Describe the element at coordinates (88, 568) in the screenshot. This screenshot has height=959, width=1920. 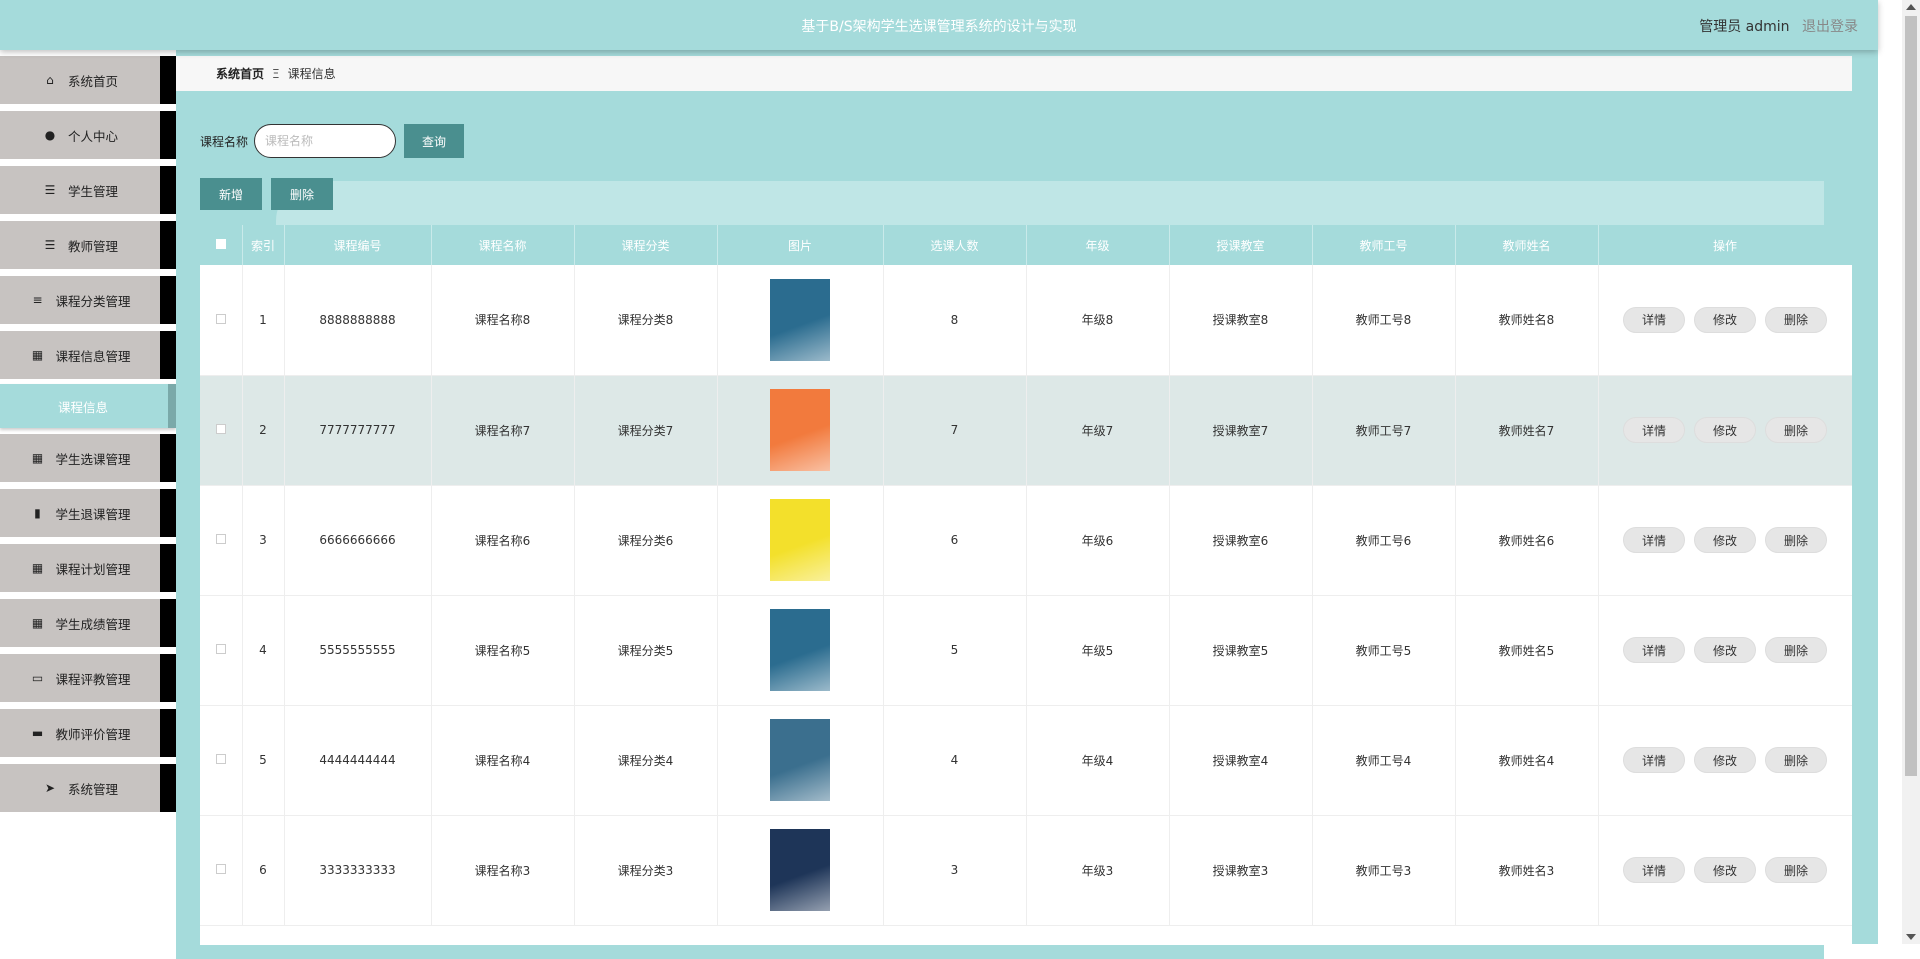
I see `sidebar-item-9: ▦ 课程计划管理` at that location.